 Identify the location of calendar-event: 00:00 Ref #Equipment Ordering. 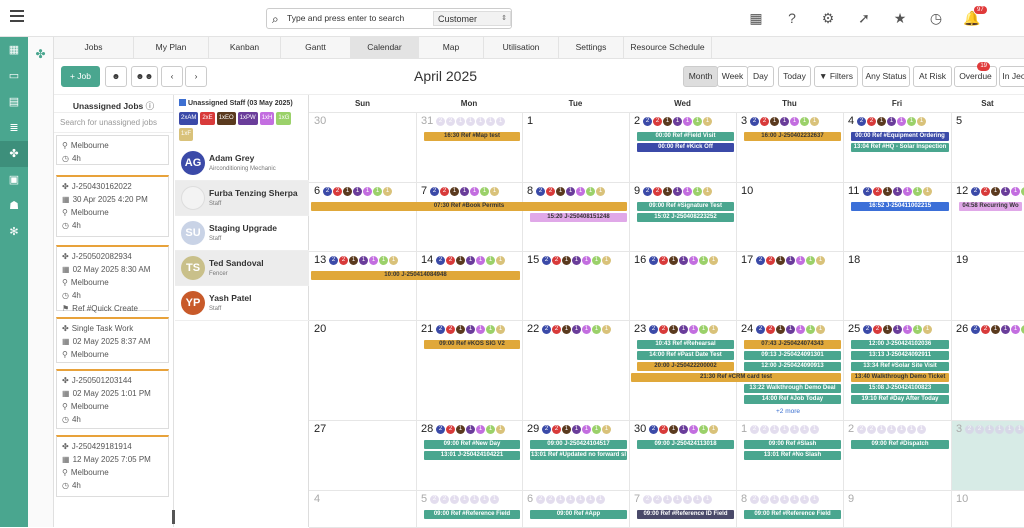
(900, 136).